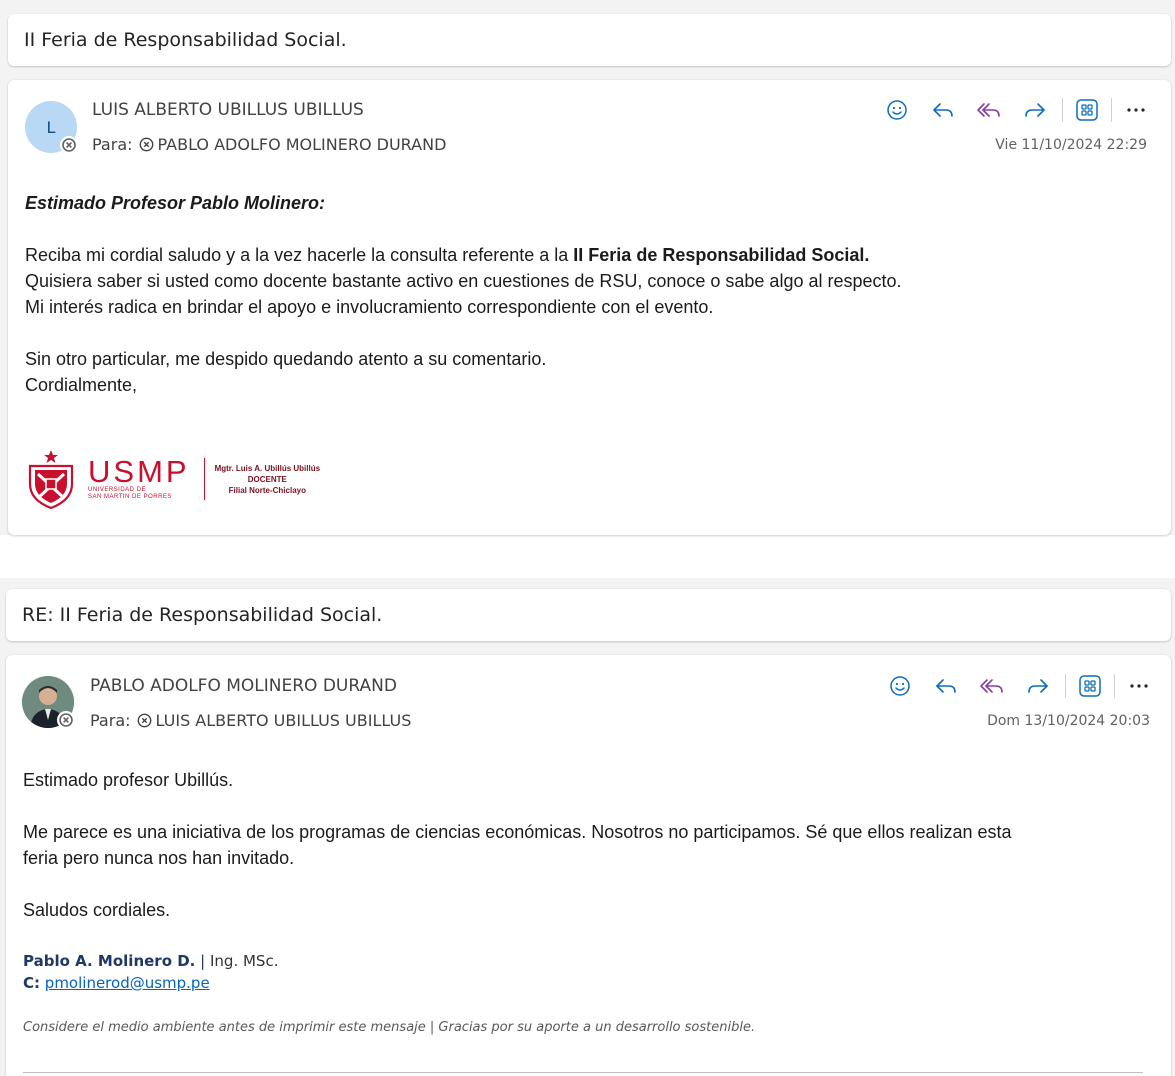 The width and height of the screenshot is (1175, 1076). What do you see at coordinates (589, 40) in the screenshot?
I see `subject-header: II Feria de Responsabilidad Social.` at bounding box center [589, 40].